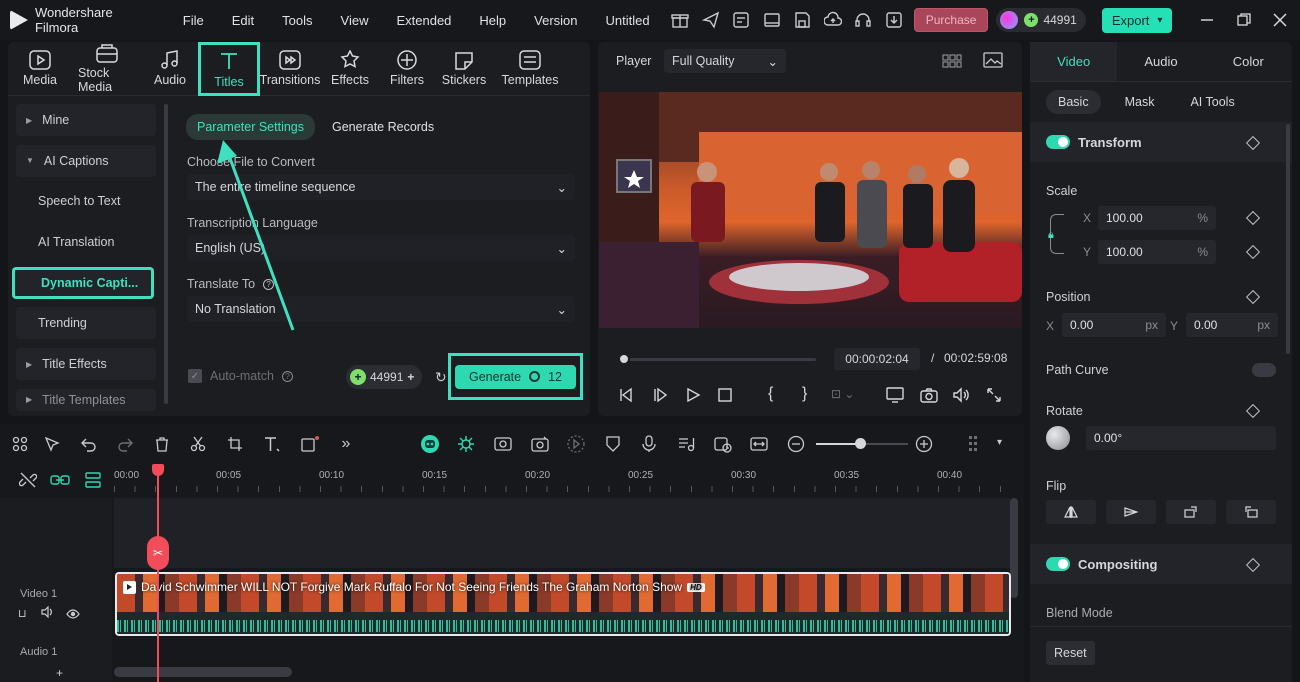 The width and height of the screenshot is (1300, 682). I want to click on tab-stock-media: Stock Media, so click(107, 68).